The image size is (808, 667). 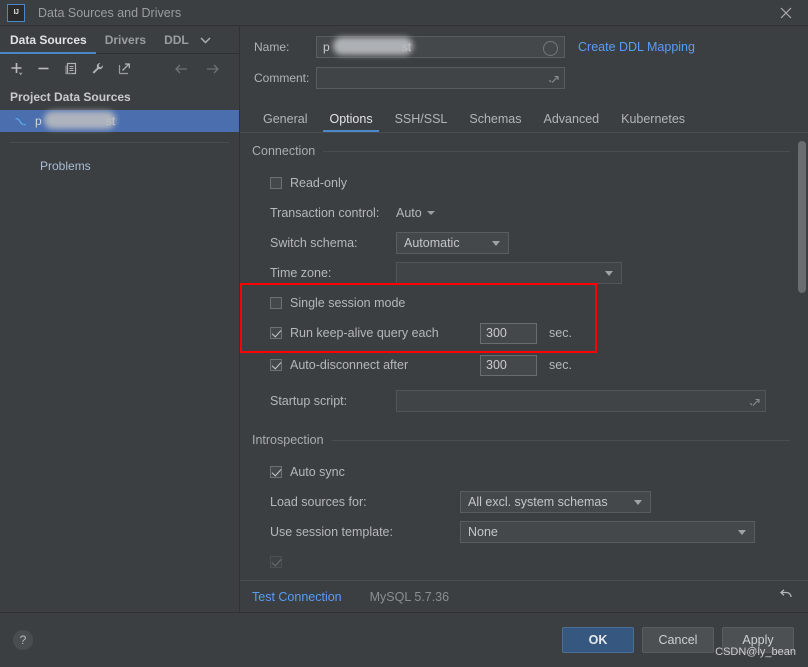 I want to click on introspection-group-header: Introspection, so click(x=521, y=440).